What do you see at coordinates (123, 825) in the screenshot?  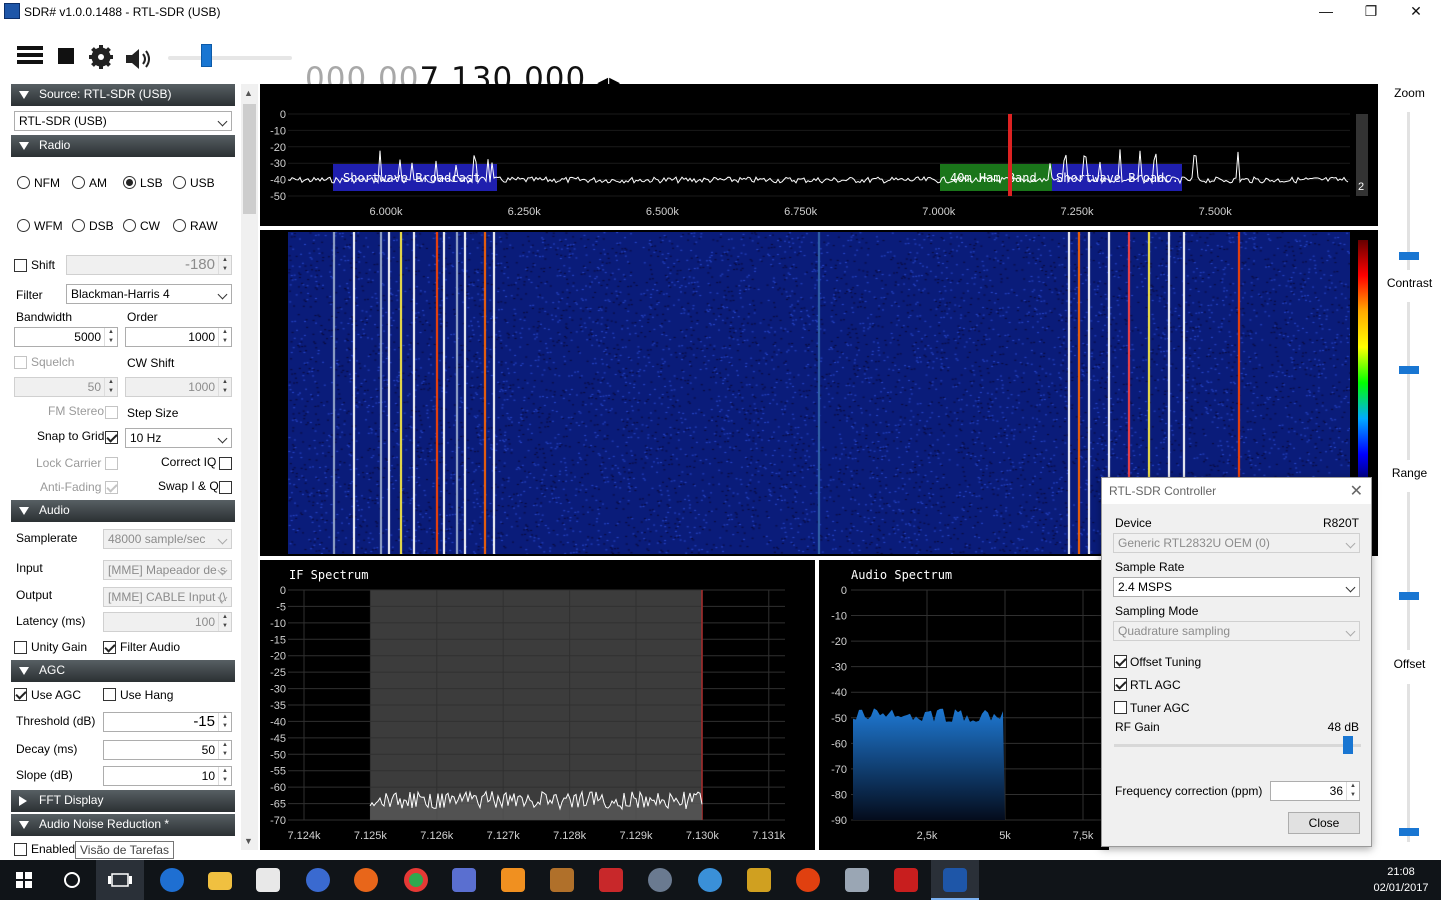 I see `noise-reduction-section-header: Audio Noise Reduction *` at bounding box center [123, 825].